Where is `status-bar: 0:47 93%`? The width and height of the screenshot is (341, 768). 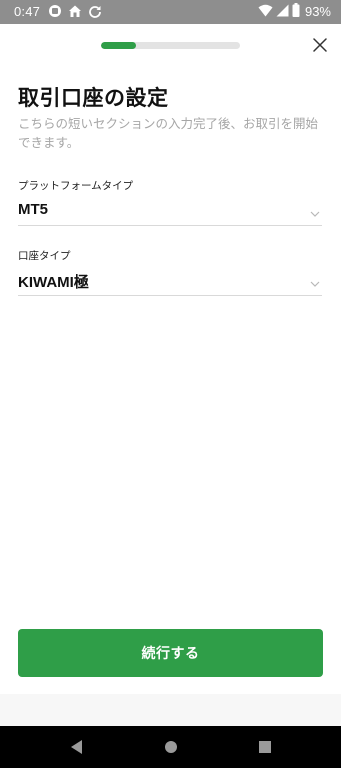 status-bar: 0:47 93% is located at coordinates (170, 12).